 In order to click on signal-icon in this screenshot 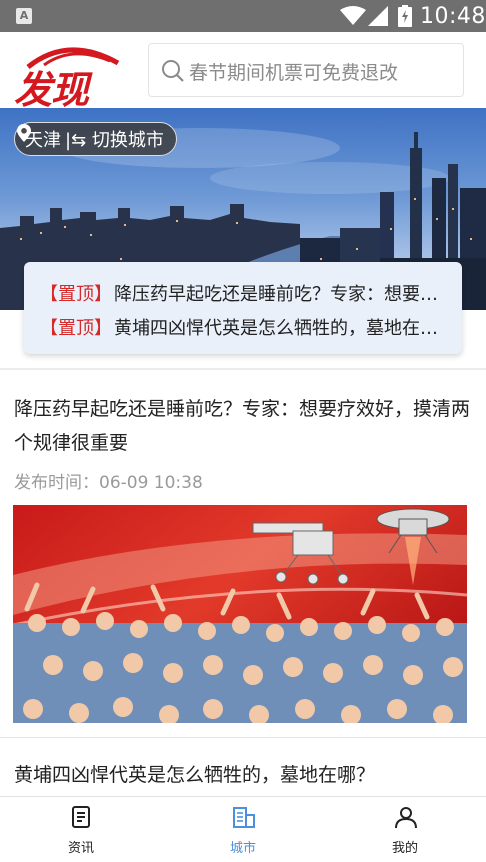, I will do `click(378, 16)`.